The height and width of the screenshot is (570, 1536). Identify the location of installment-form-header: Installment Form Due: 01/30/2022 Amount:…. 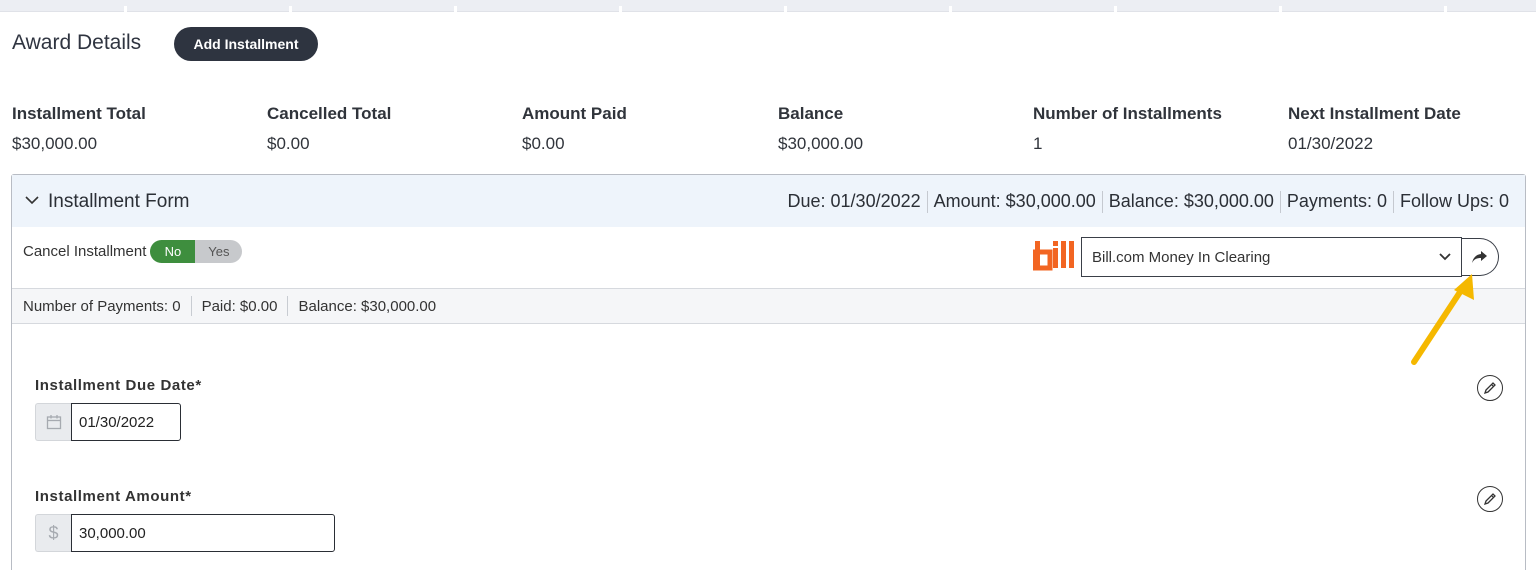
(768, 201).